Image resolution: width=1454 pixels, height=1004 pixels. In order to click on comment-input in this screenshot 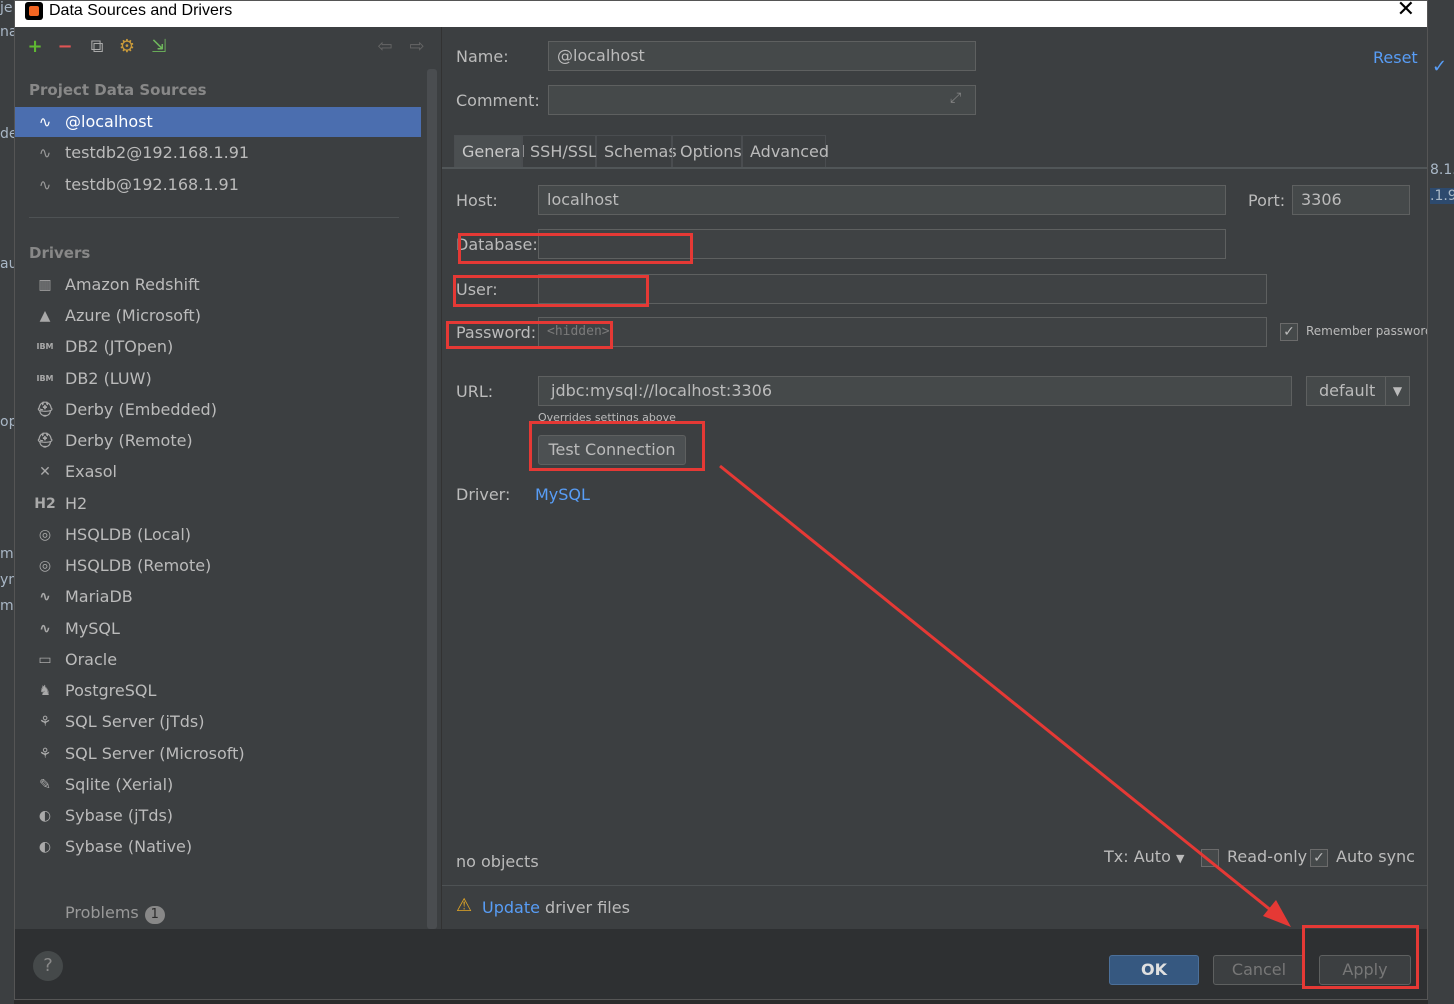, I will do `click(762, 100)`.